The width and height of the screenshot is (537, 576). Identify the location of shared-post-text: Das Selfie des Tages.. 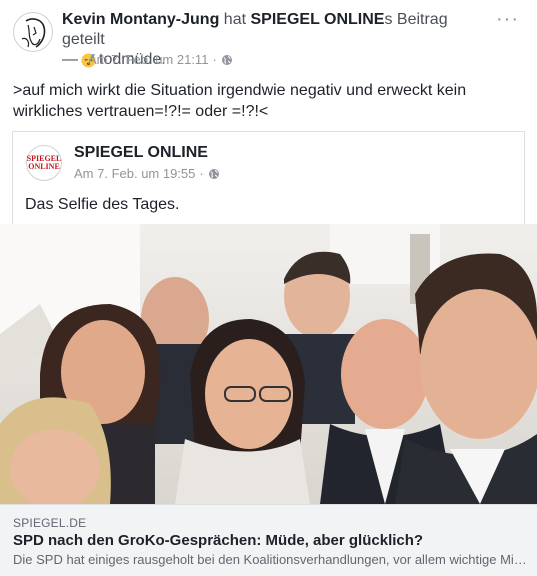
(102, 204).